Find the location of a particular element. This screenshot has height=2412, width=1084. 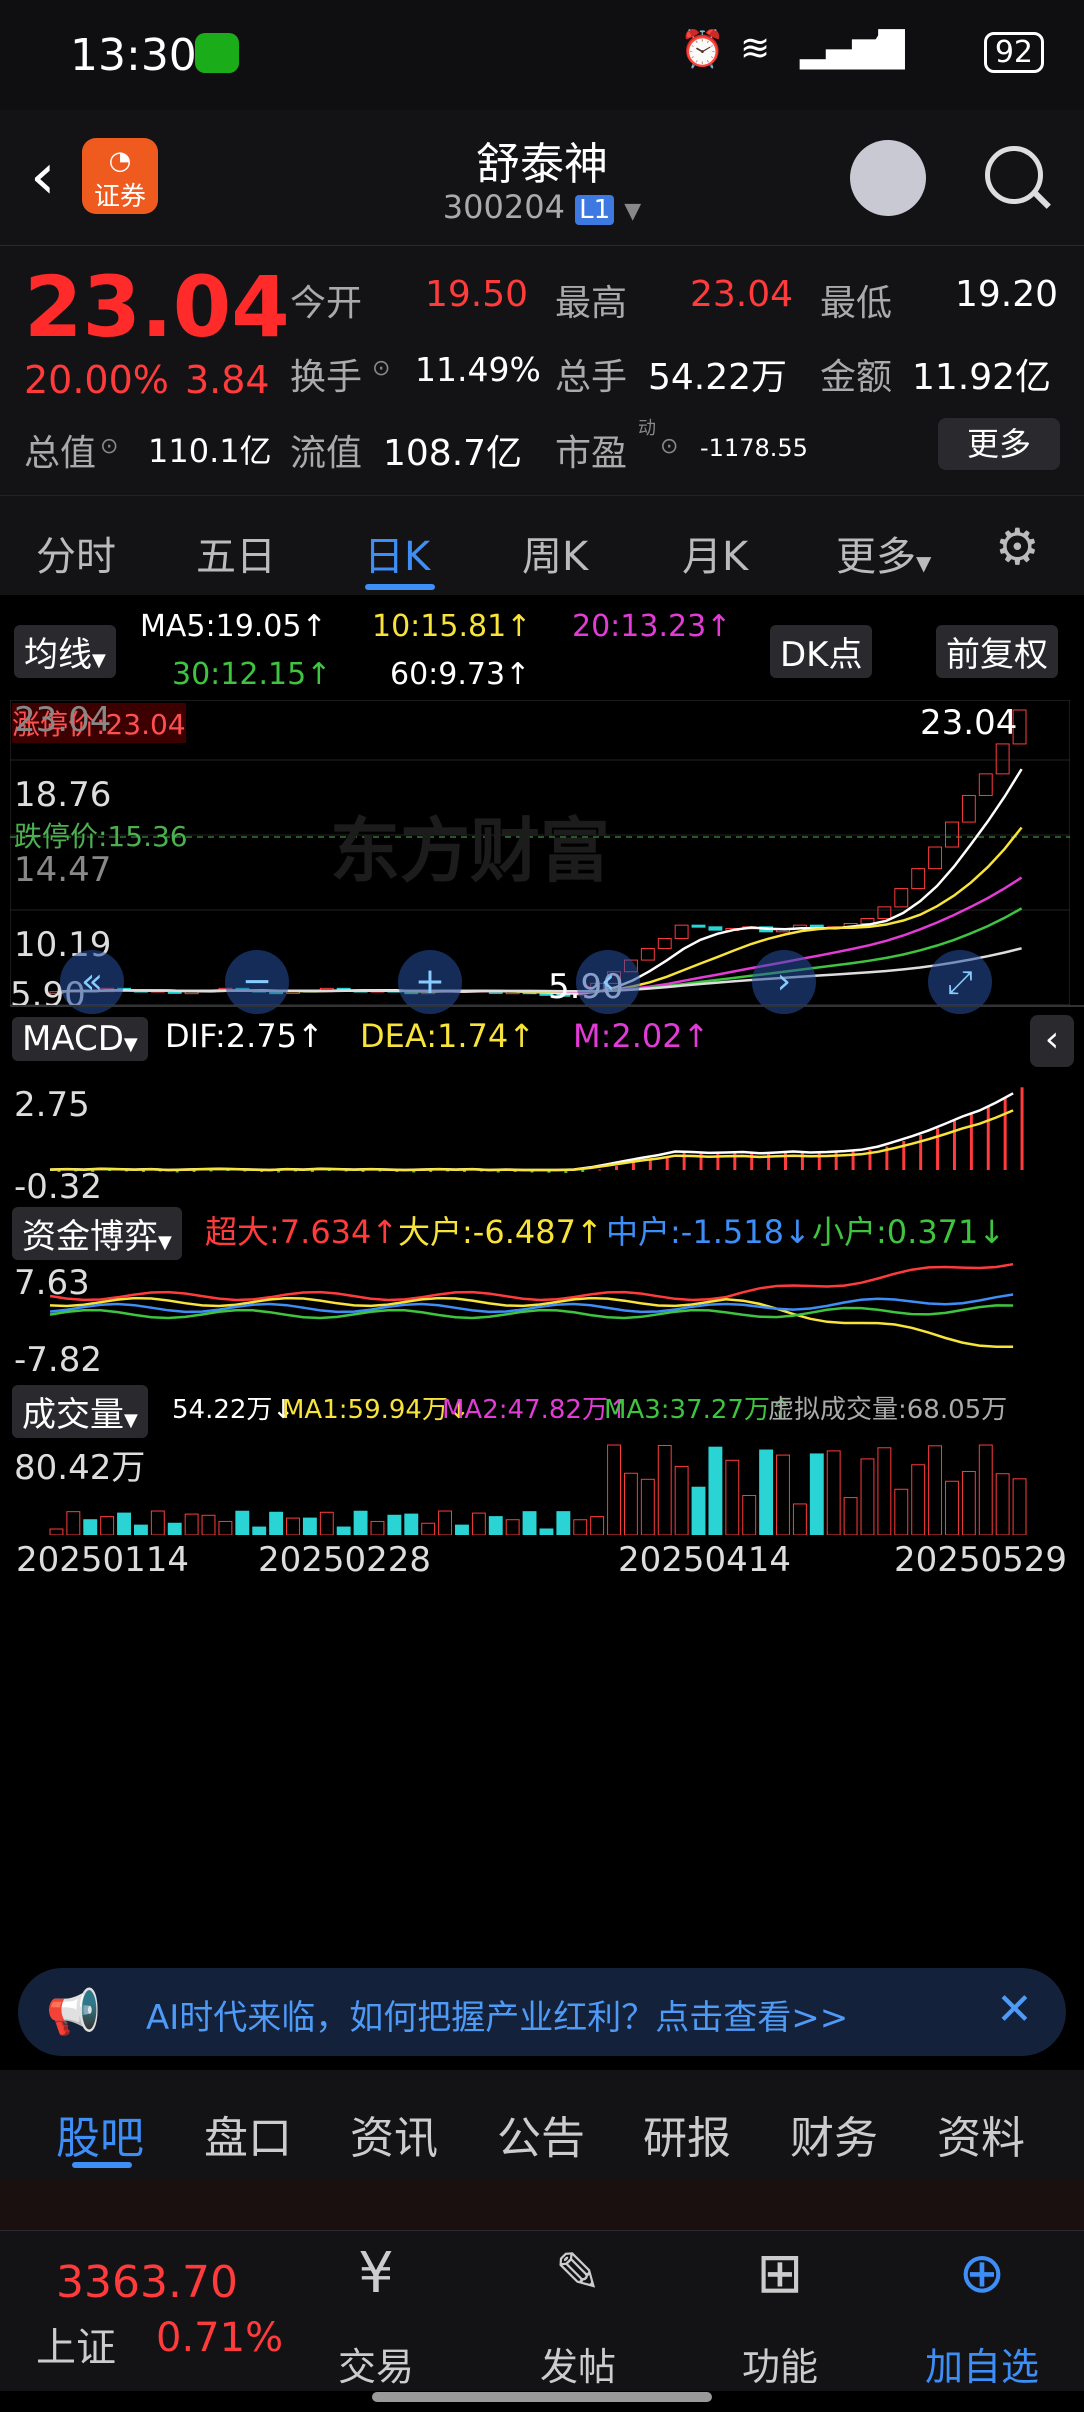

amount-value: 11.92亿 is located at coordinates (982, 377).